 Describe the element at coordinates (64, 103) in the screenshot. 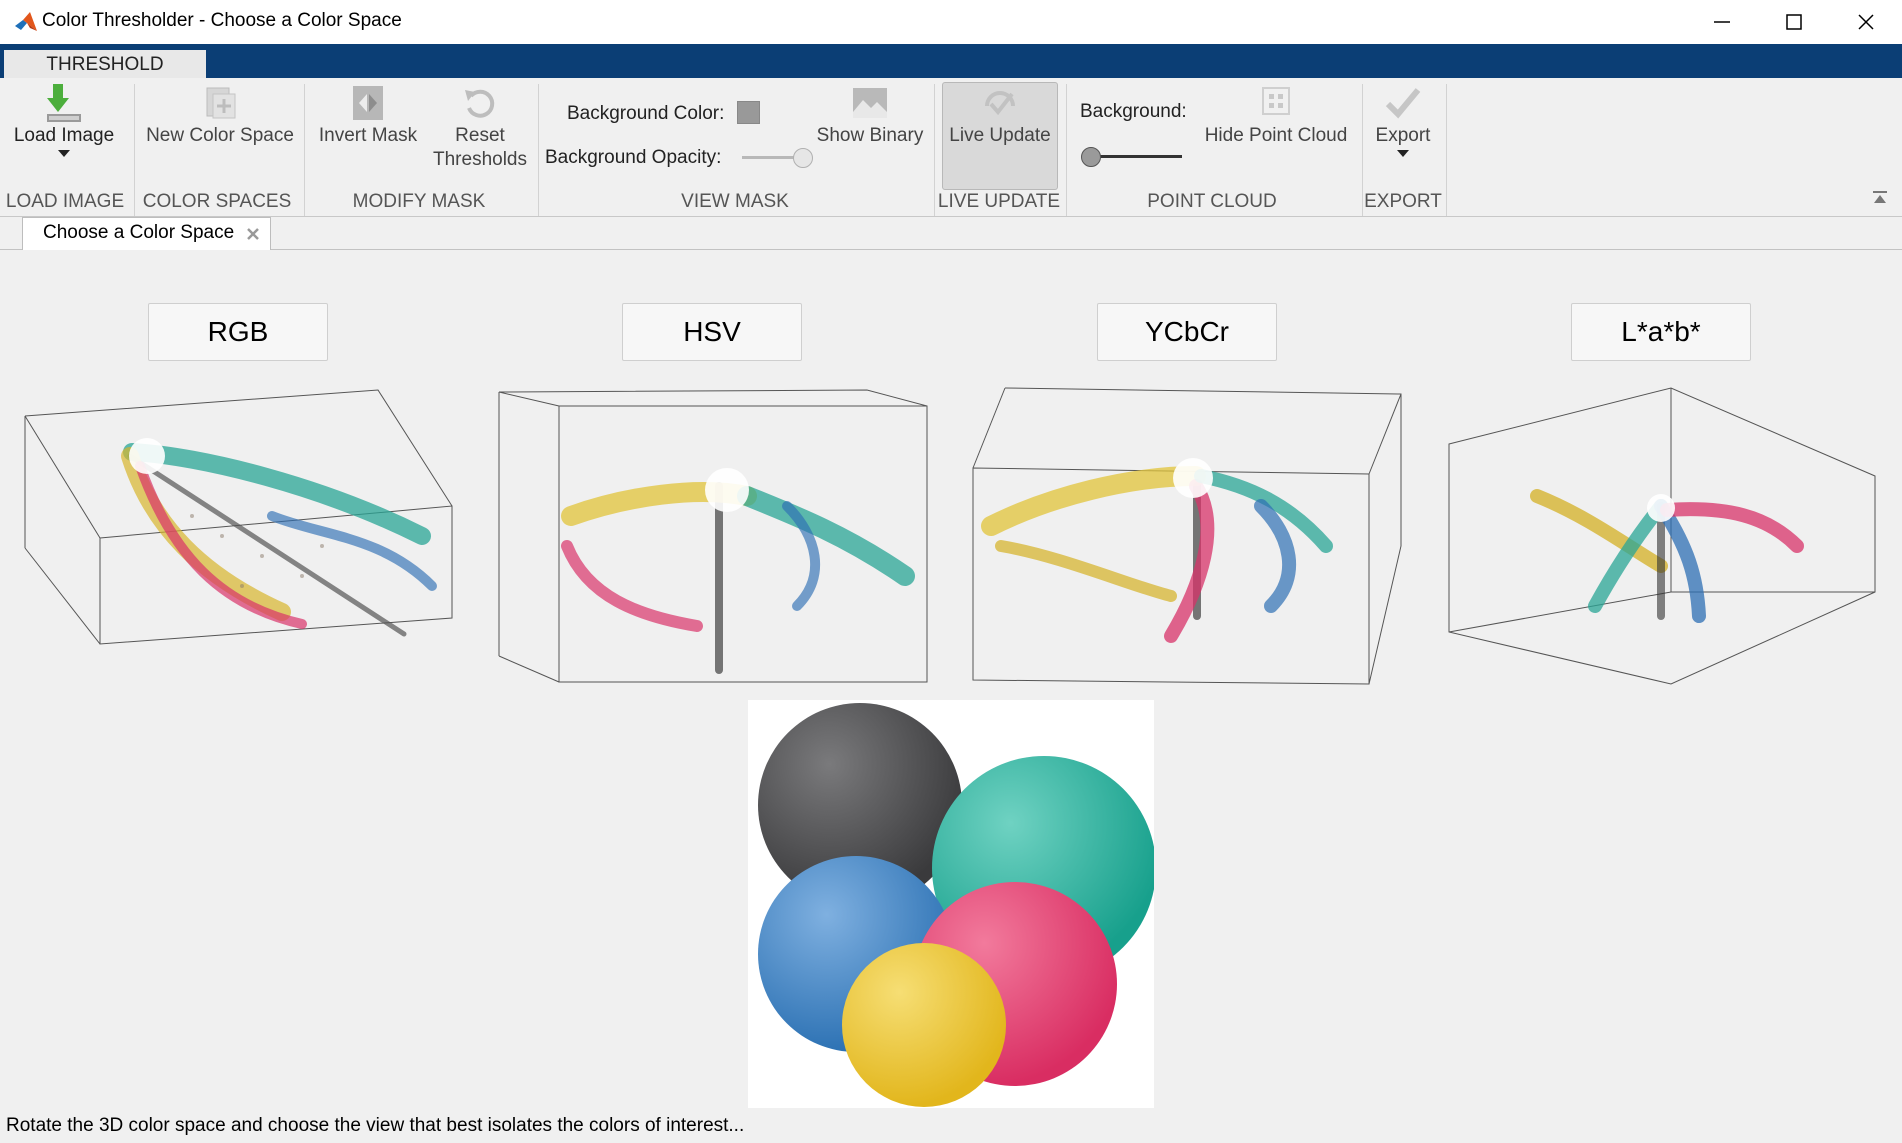

I see `load-image-icon` at that location.